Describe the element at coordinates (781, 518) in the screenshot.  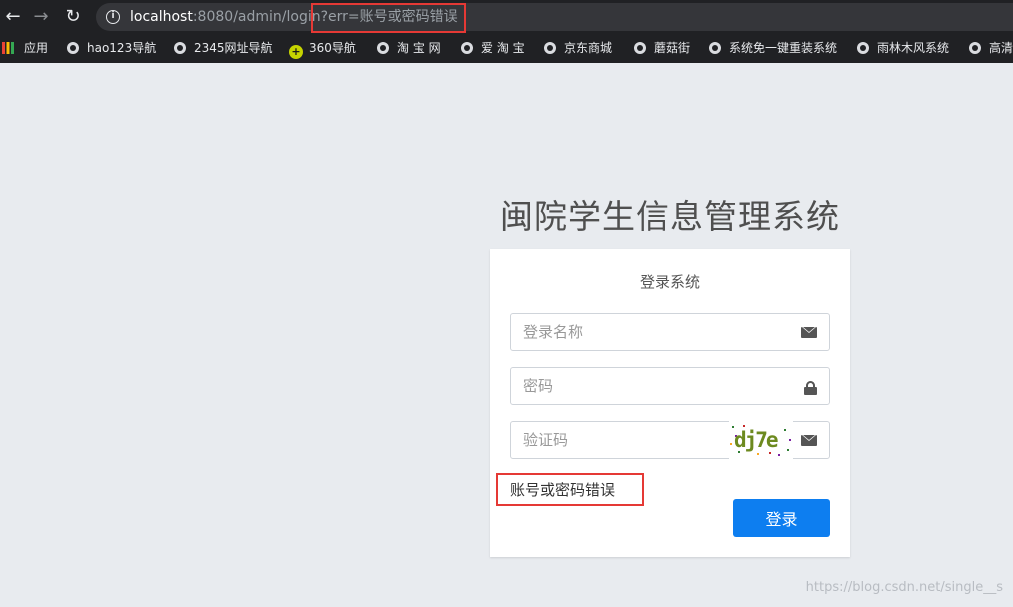
I see `login-button: 登录` at that location.